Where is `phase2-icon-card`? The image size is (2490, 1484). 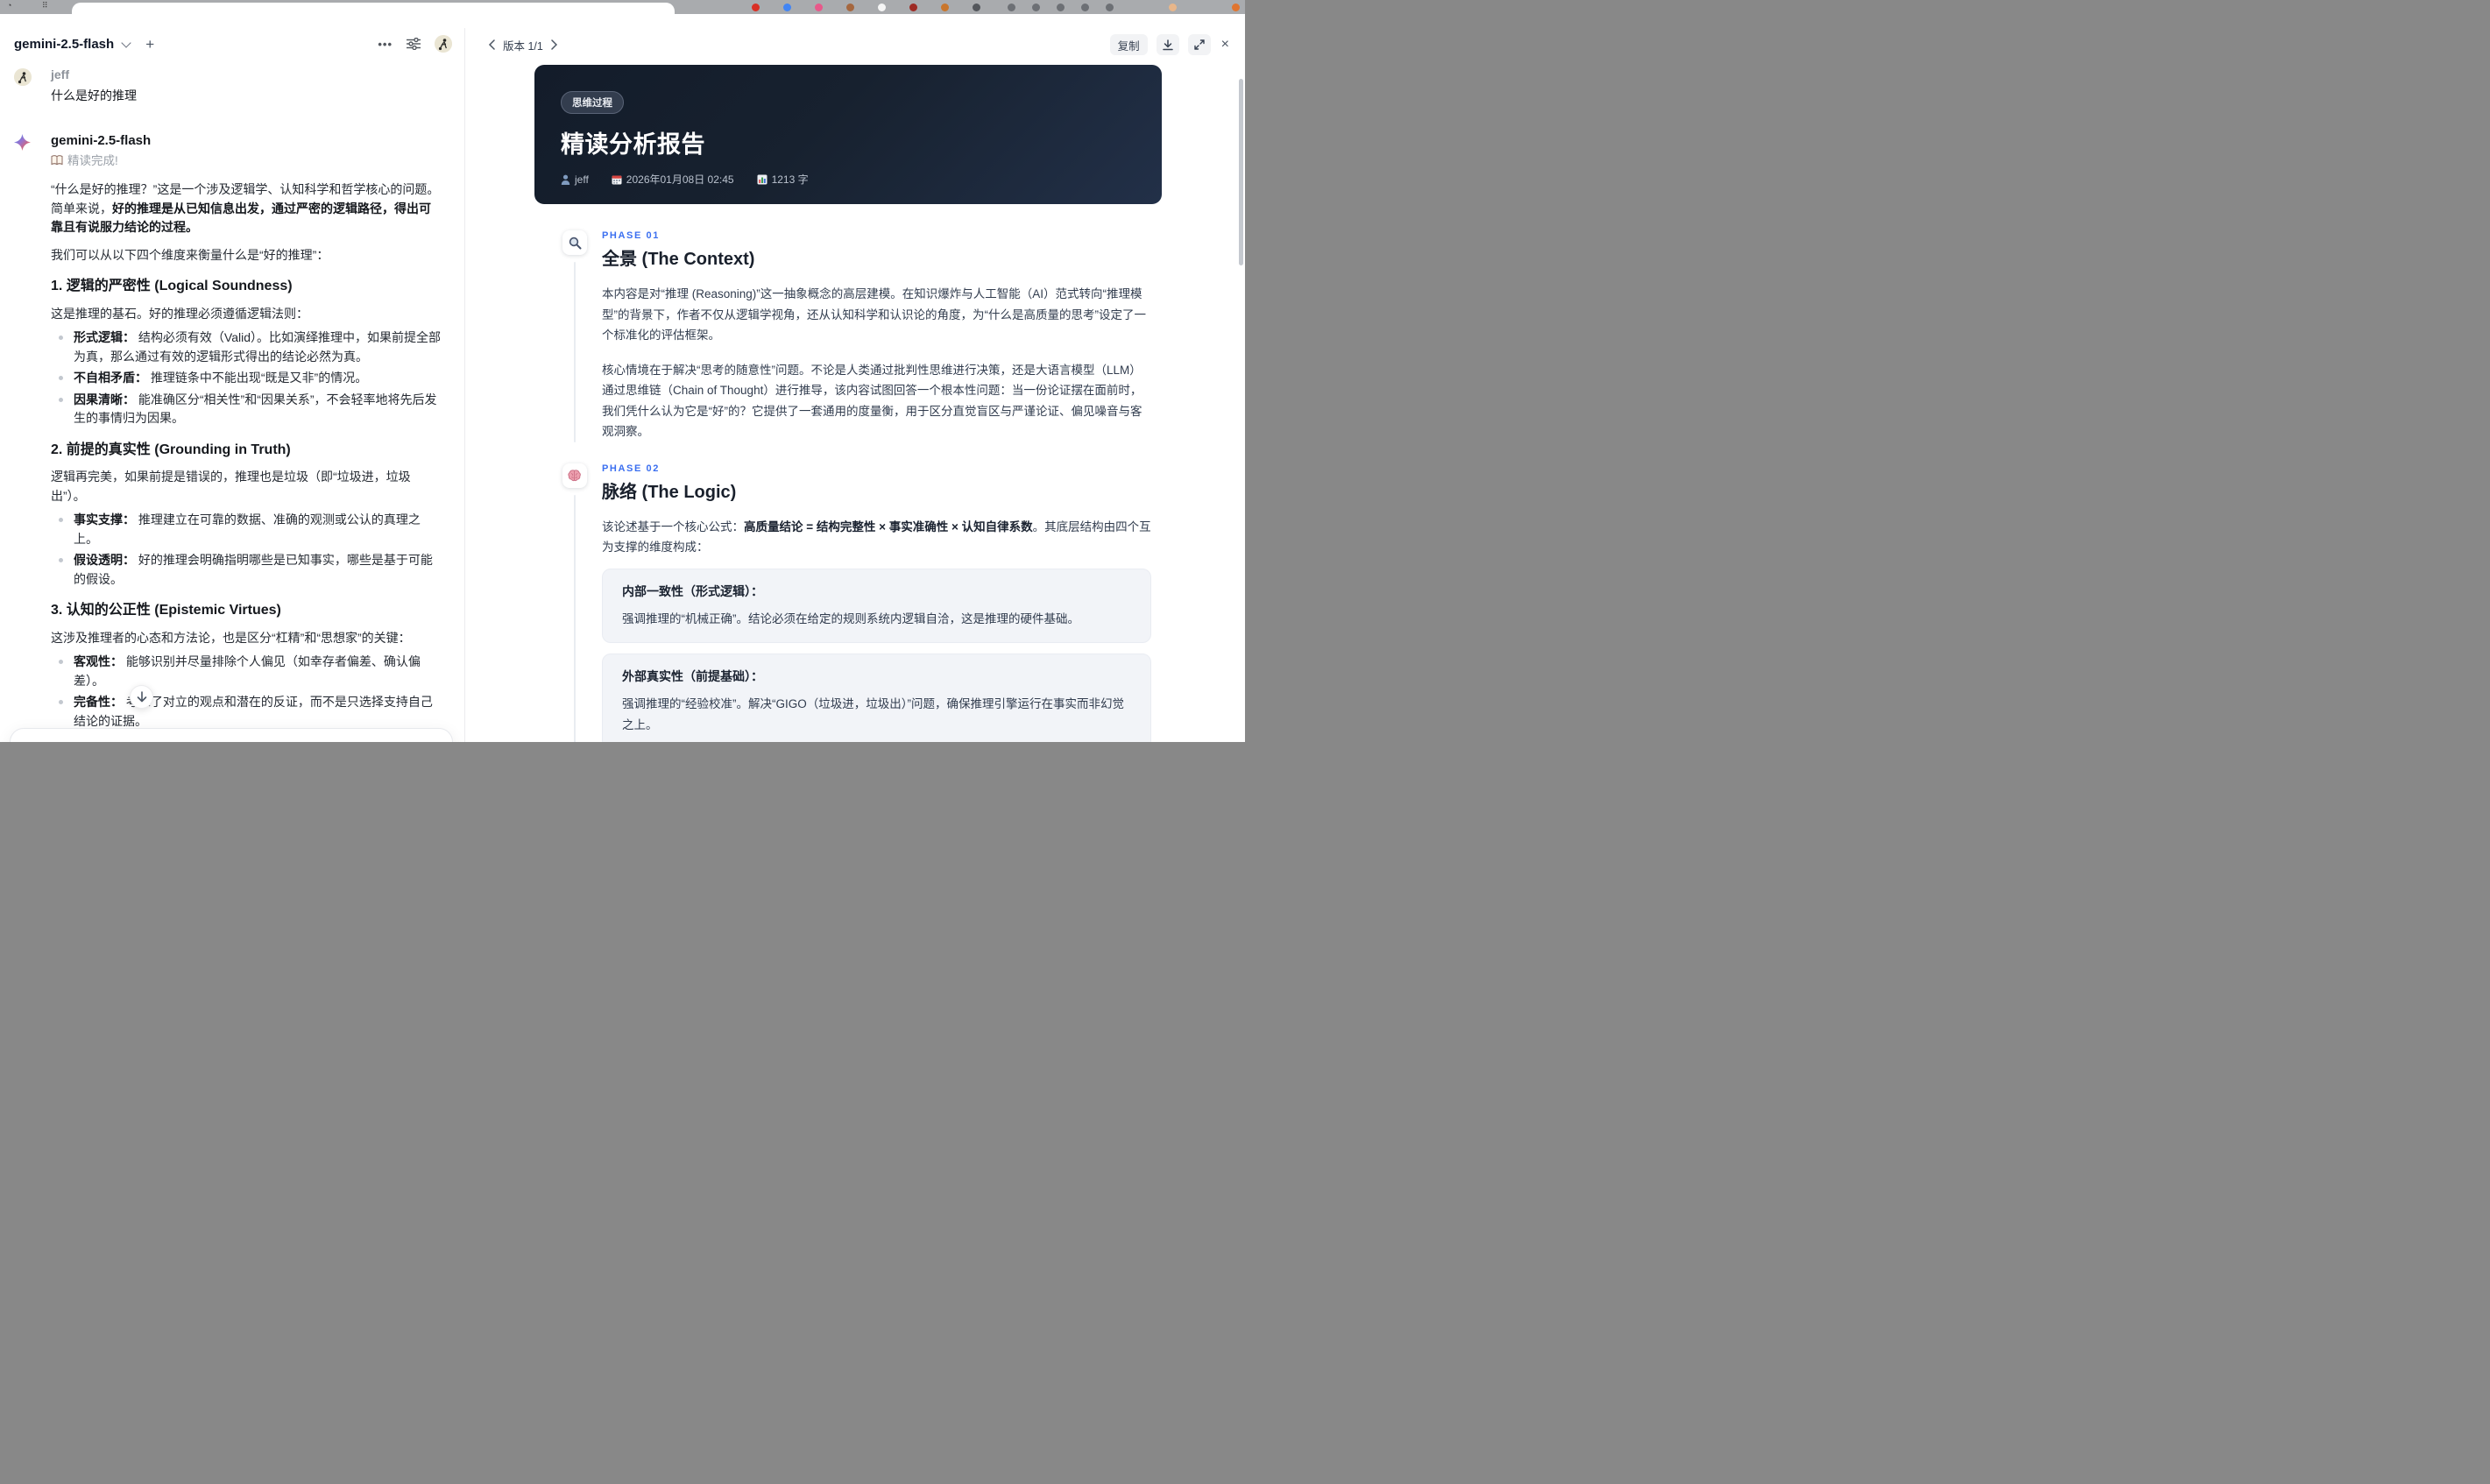 phase2-icon-card is located at coordinates (575, 475).